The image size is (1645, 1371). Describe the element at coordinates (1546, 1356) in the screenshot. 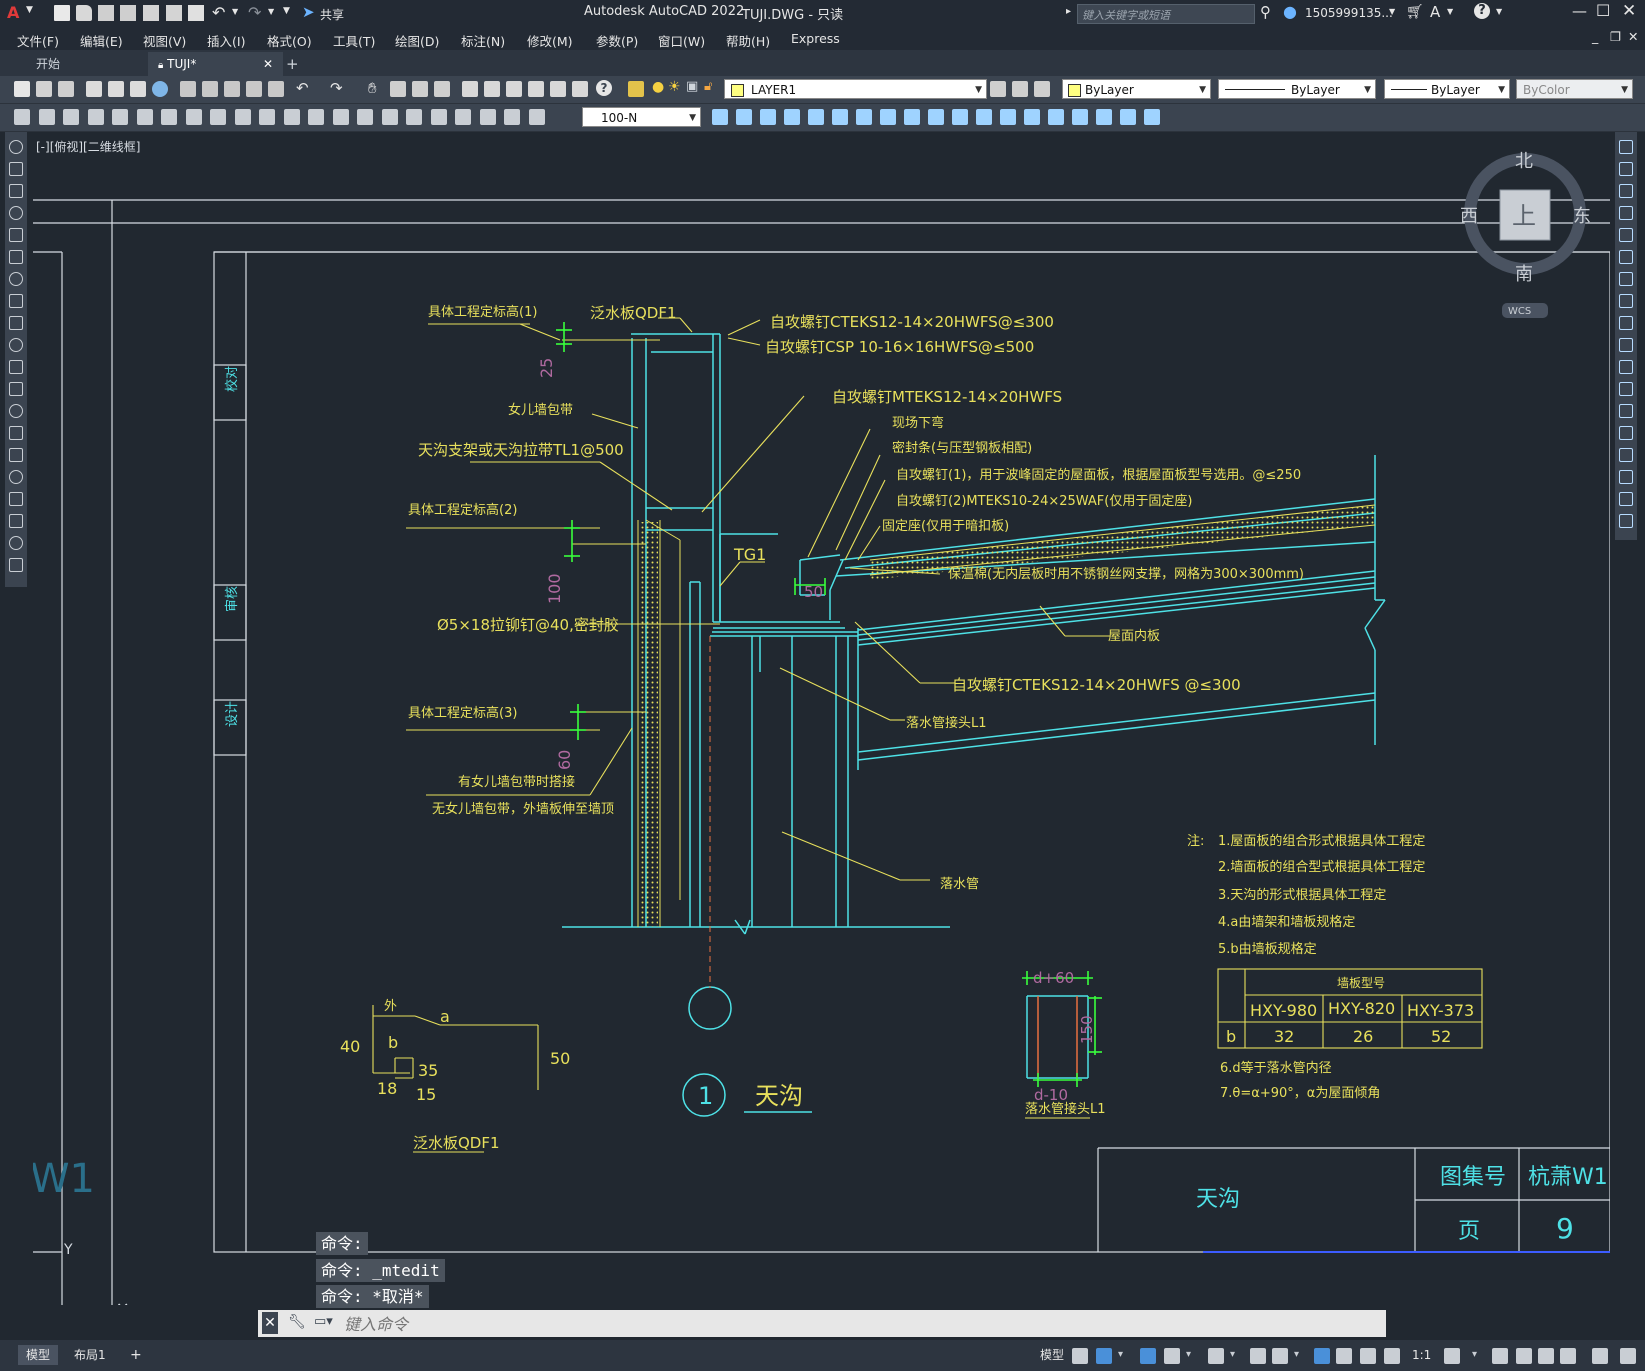

I see `quick-properties-icon` at that location.